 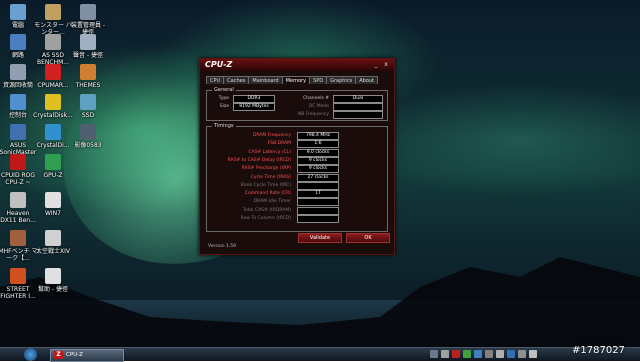 I want to click on channels-value: Dual, so click(x=358, y=99).